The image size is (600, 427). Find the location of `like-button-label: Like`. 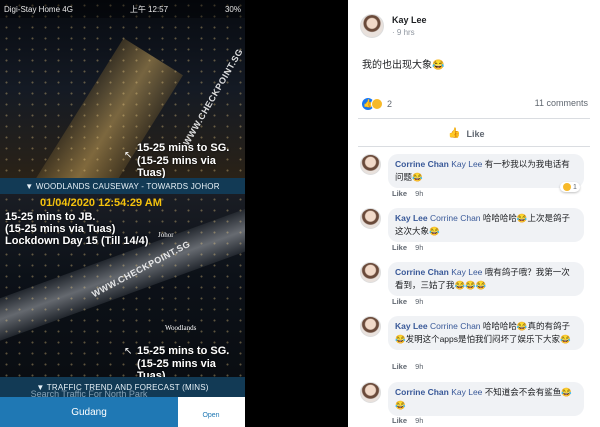

like-button-label: Like is located at coordinates (475, 133).